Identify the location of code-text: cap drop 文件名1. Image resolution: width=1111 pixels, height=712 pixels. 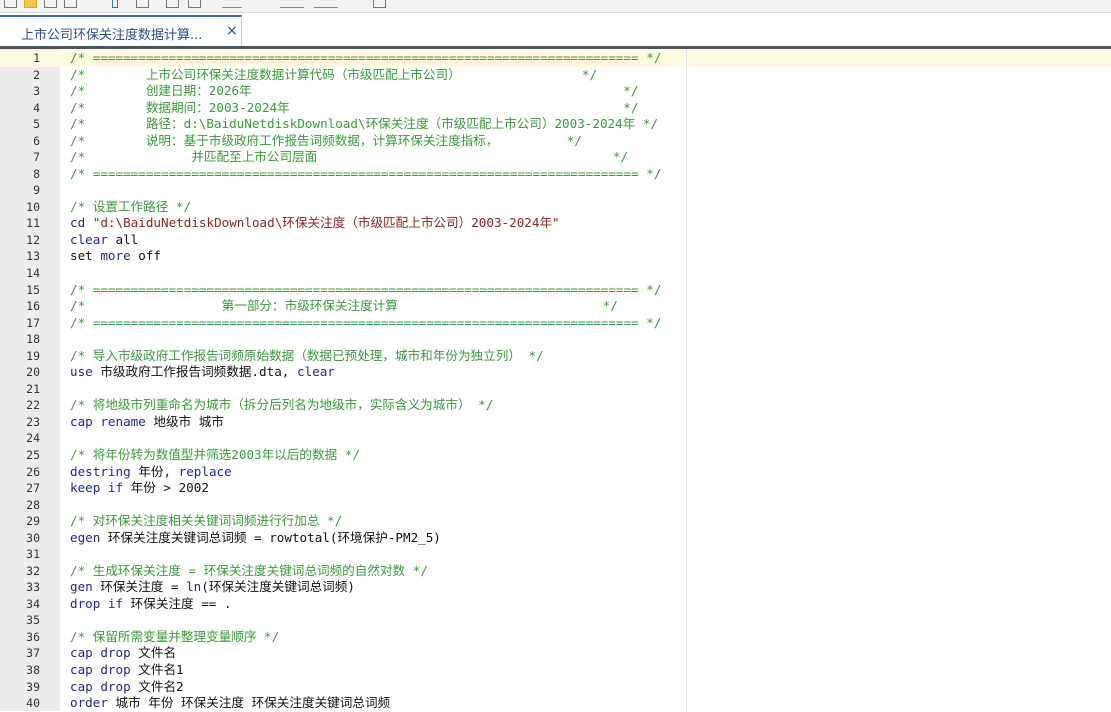
(127, 670).